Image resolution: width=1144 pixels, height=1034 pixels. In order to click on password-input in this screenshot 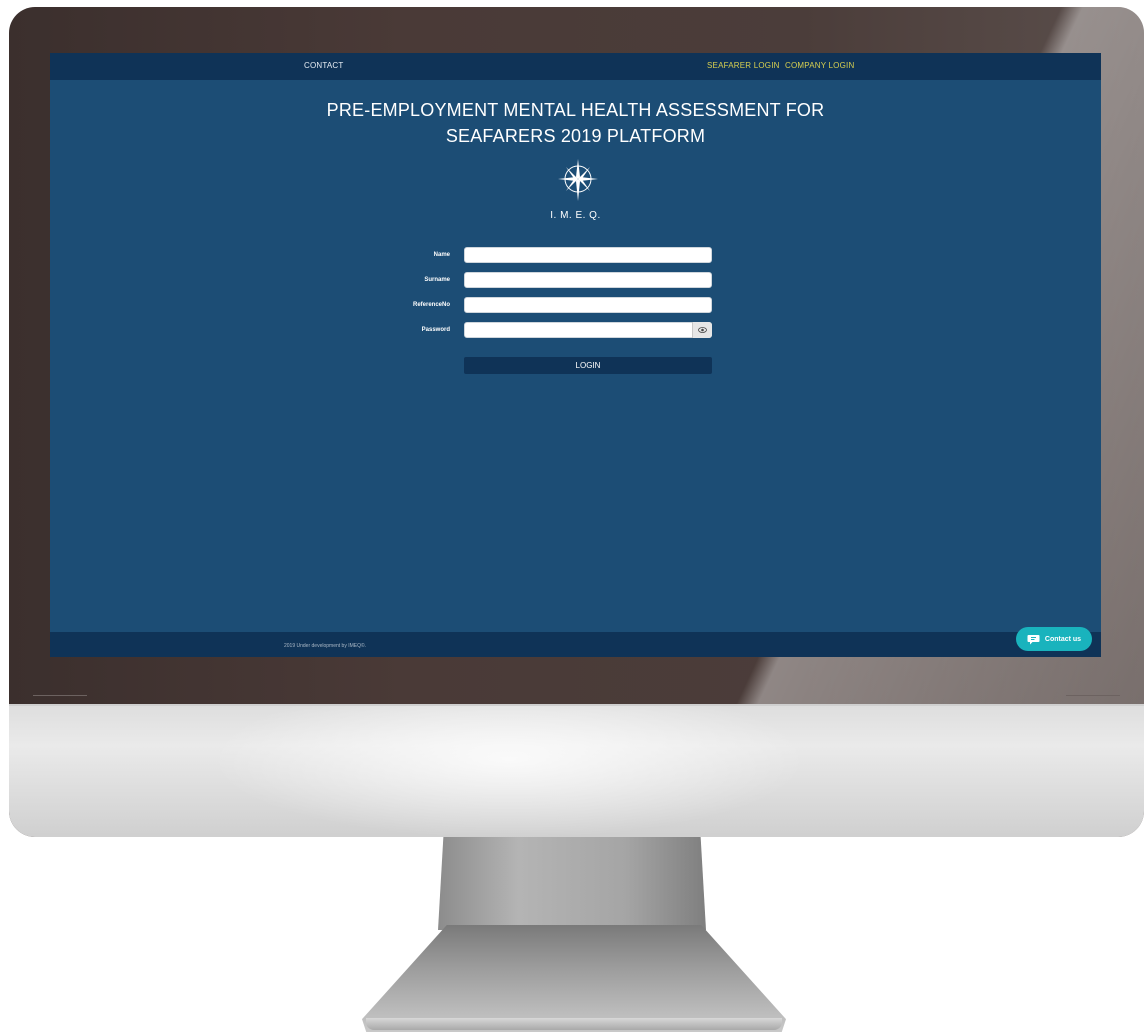, I will do `click(588, 330)`.